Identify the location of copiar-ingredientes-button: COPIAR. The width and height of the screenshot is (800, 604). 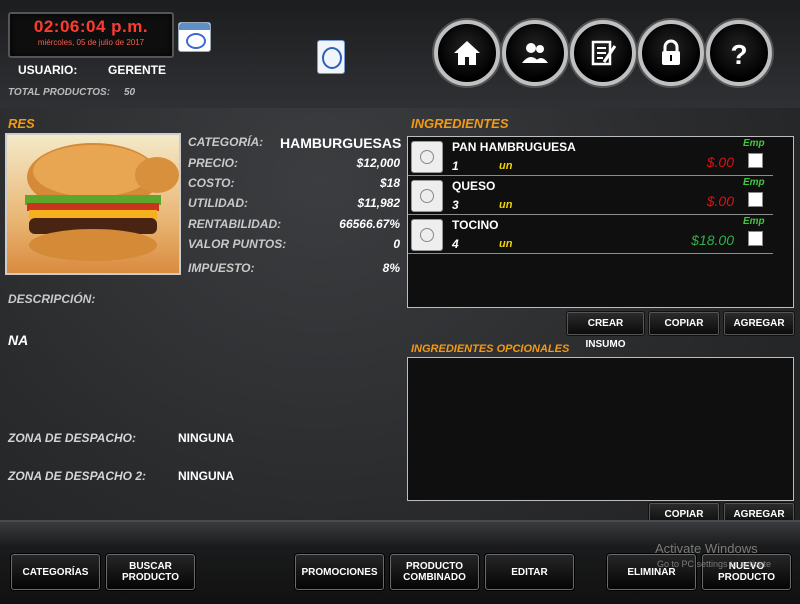
(684, 323).